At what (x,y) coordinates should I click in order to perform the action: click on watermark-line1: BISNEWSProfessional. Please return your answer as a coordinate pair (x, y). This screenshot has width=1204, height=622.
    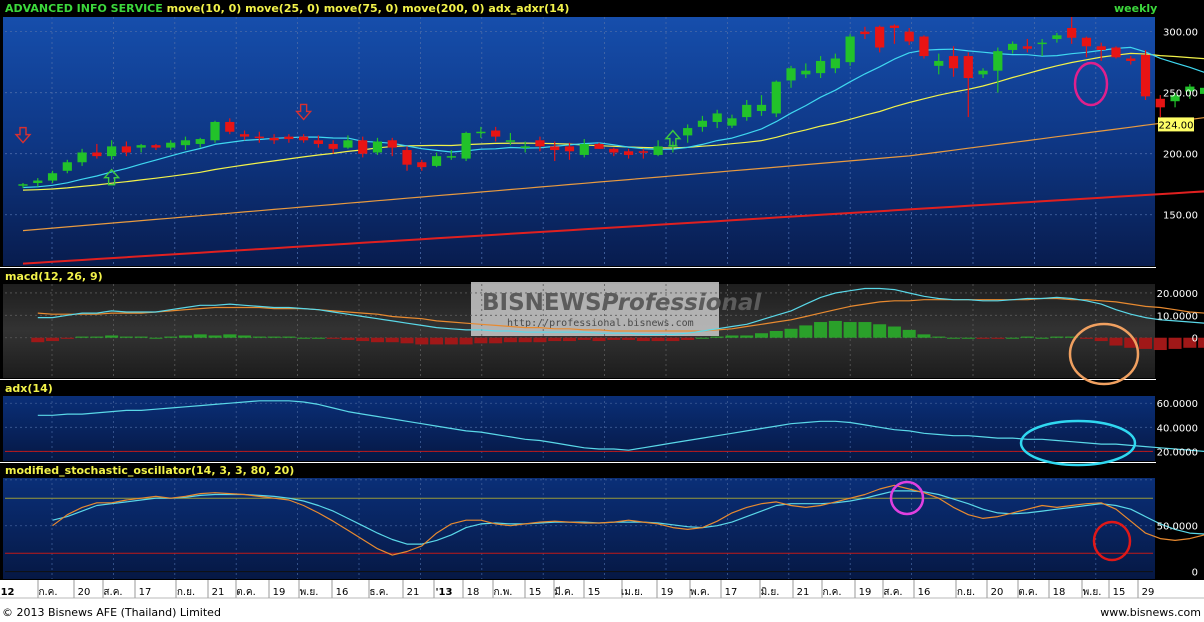
    Looking at the image, I should click on (622, 303).